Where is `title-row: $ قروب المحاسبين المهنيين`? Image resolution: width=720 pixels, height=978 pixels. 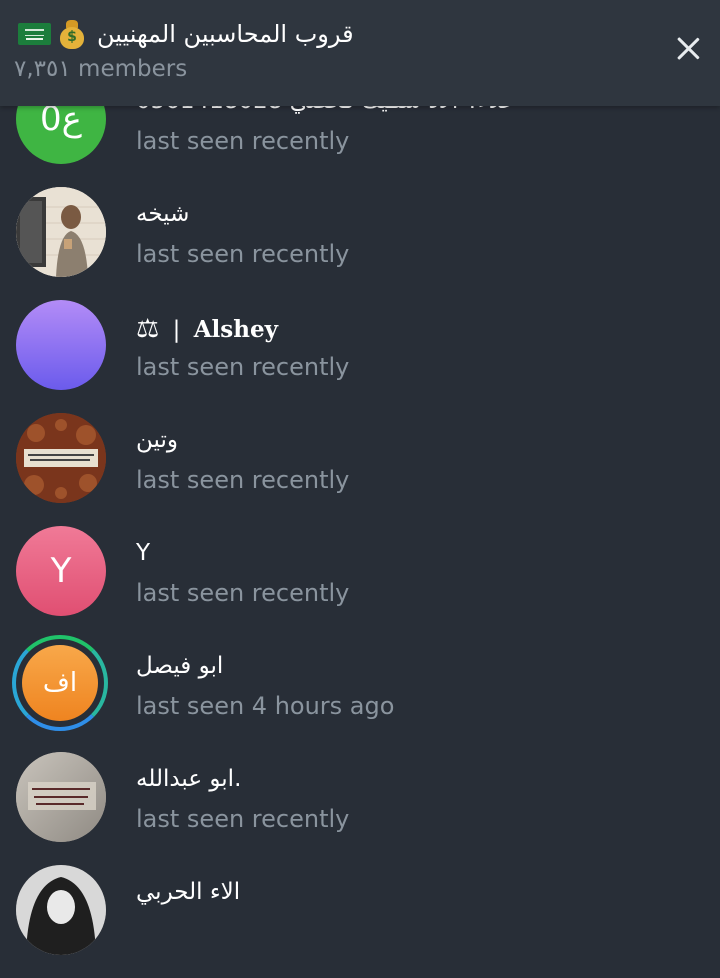 title-row: $ قروب المحاسبين المهنيين is located at coordinates (186, 34).